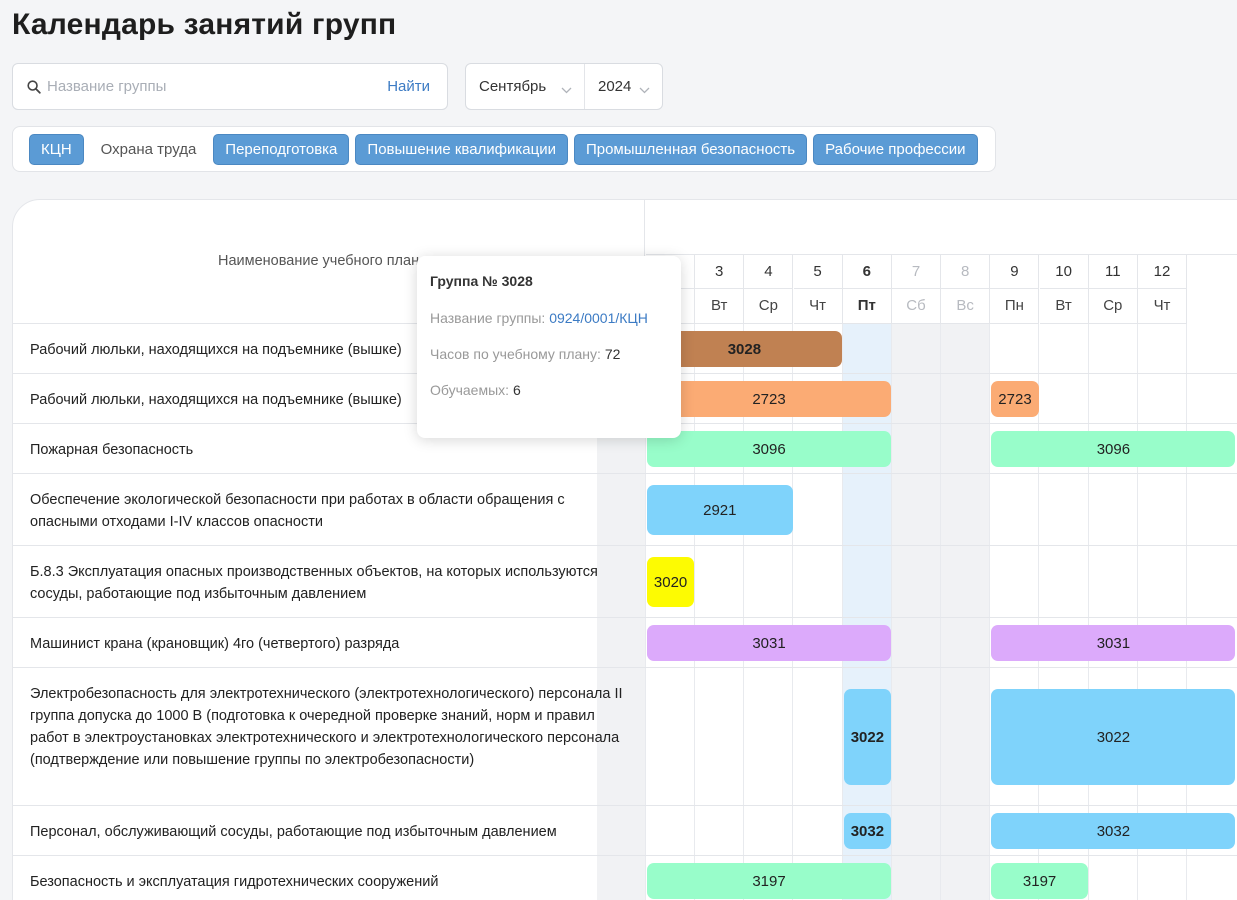 The image size is (1237, 900). Describe the element at coordinates (690, 149) in the screenshot. I see `category-chip: Промышленная безопасность` at that location.